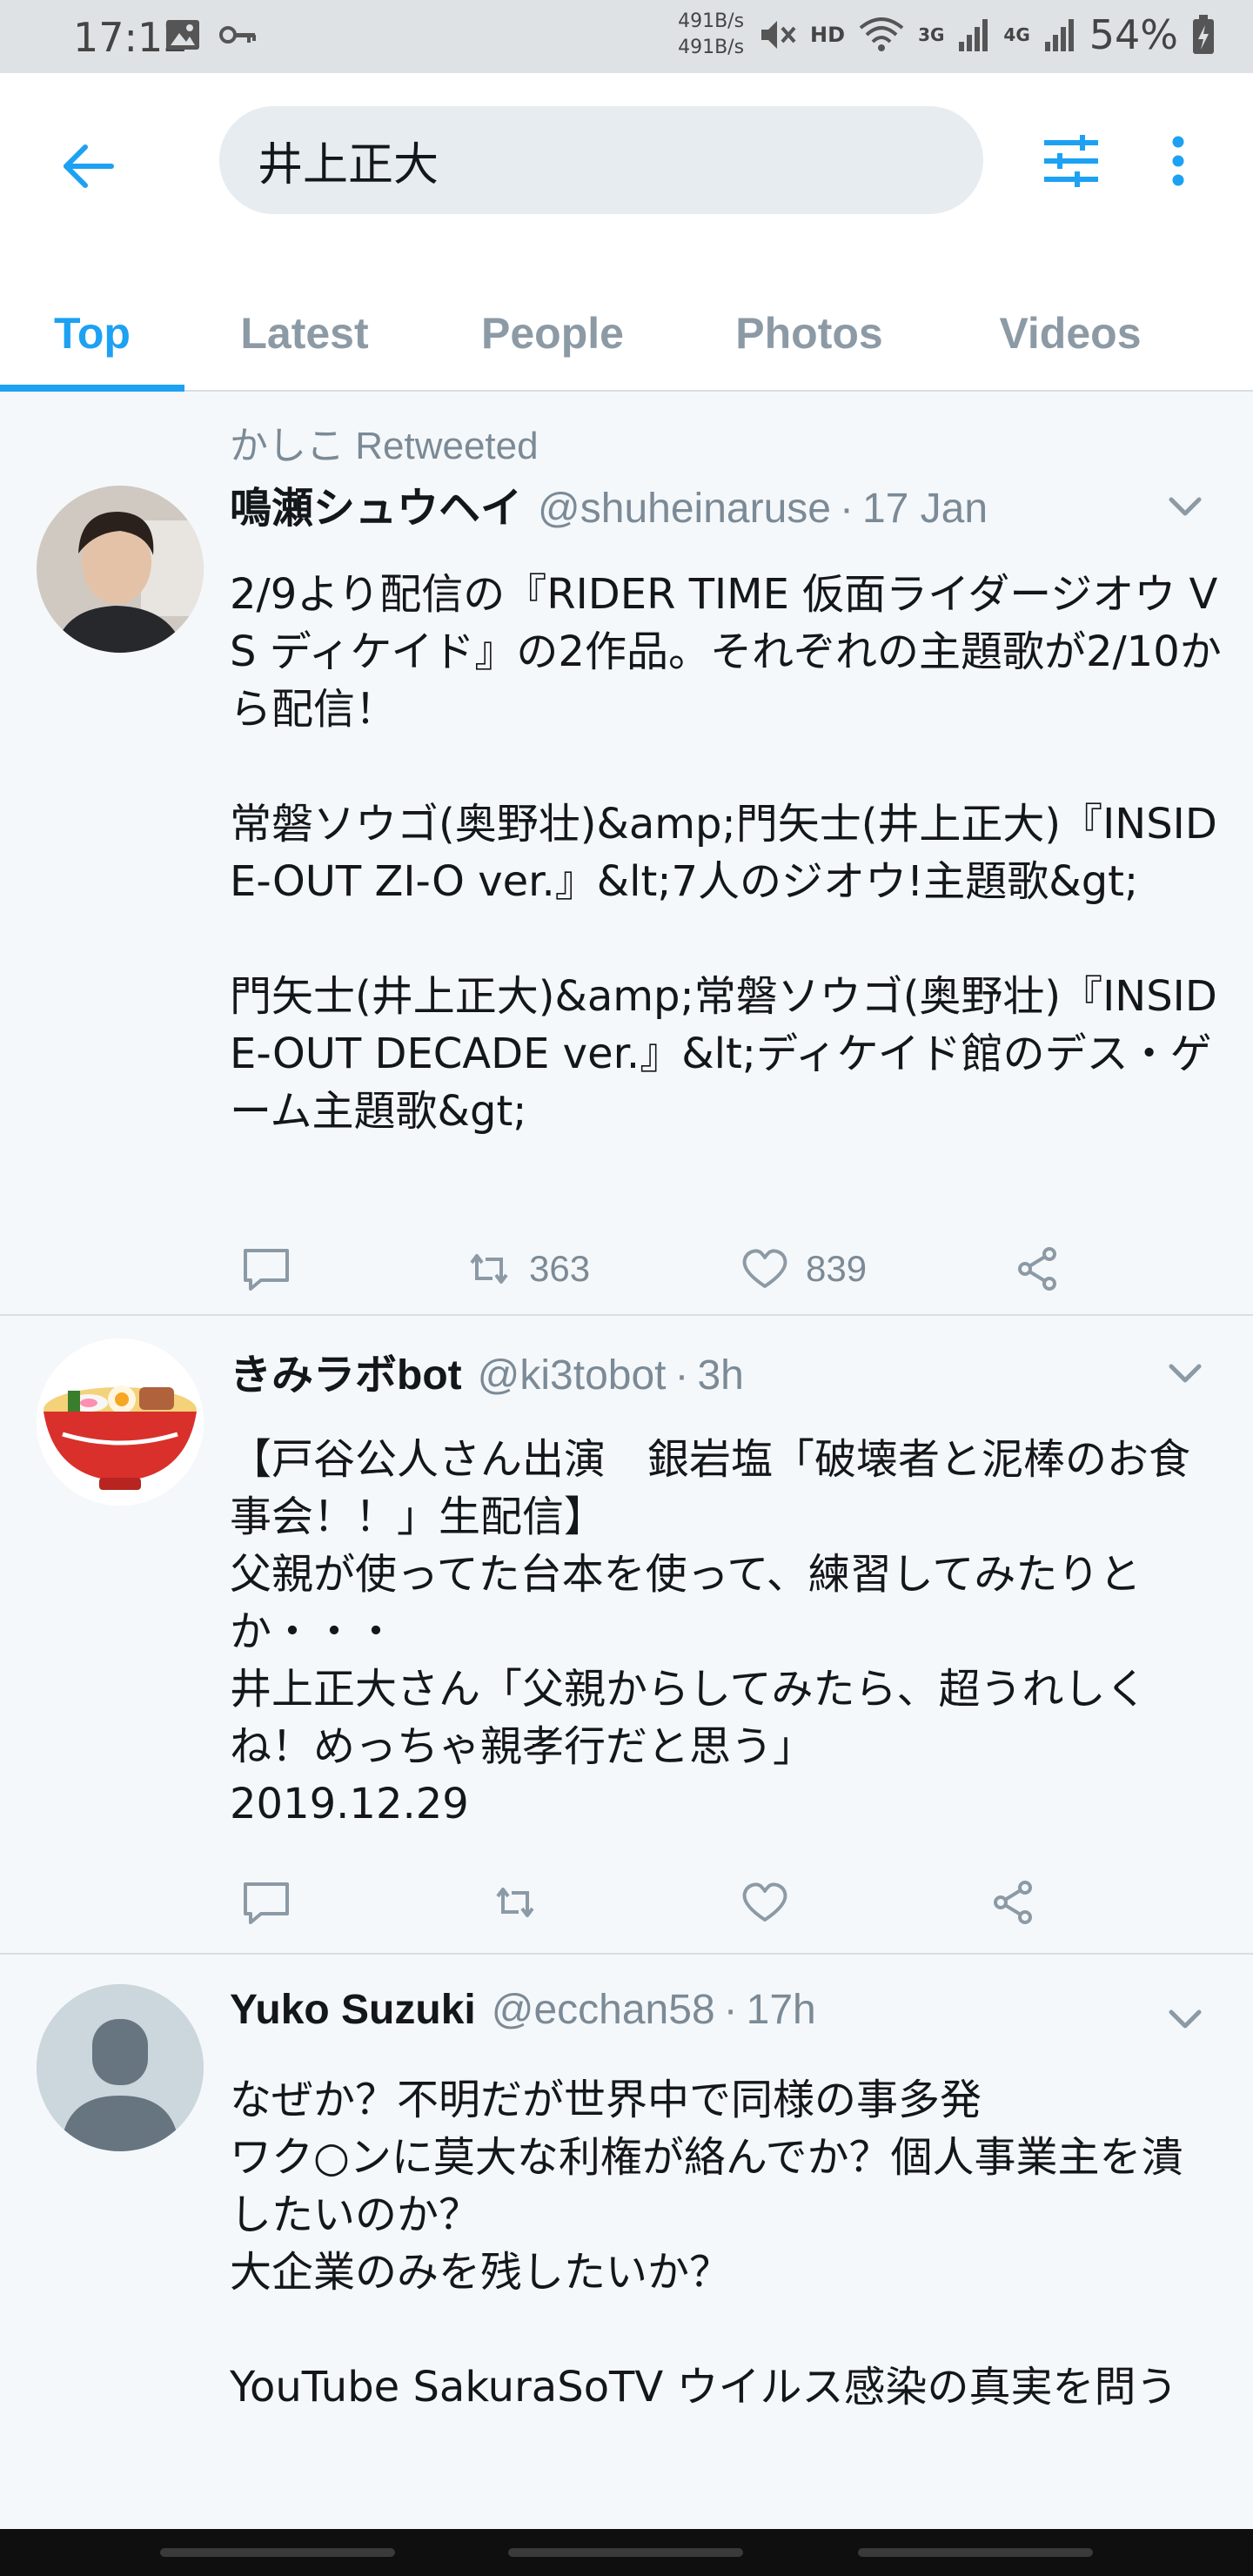 The width and height of the screenshot is (1253, 2576). What do you see at coordinates (828, 35) in the screenshot?
I see `hd-badge: HD` at bounding box center [828, 35].